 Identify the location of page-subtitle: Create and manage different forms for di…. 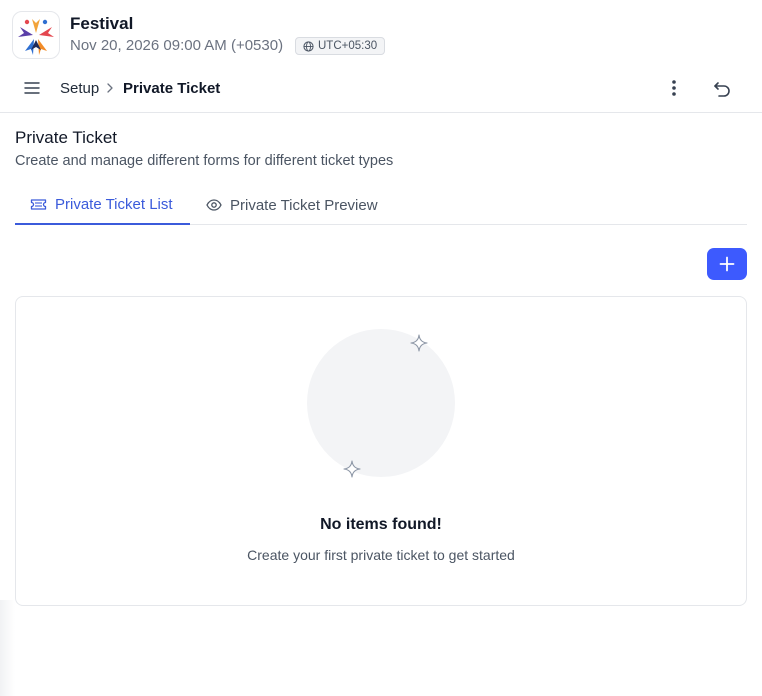
(204, 161).